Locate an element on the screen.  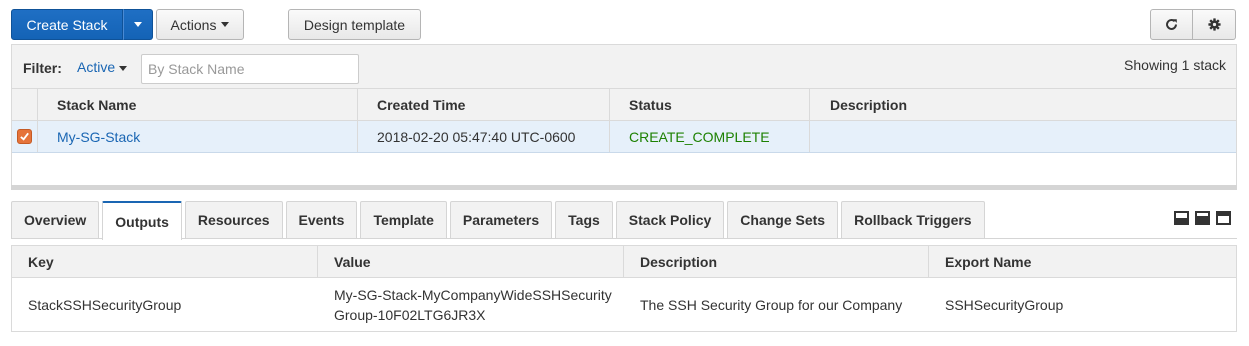
row-select-cell is located at coordinates (25, 136).